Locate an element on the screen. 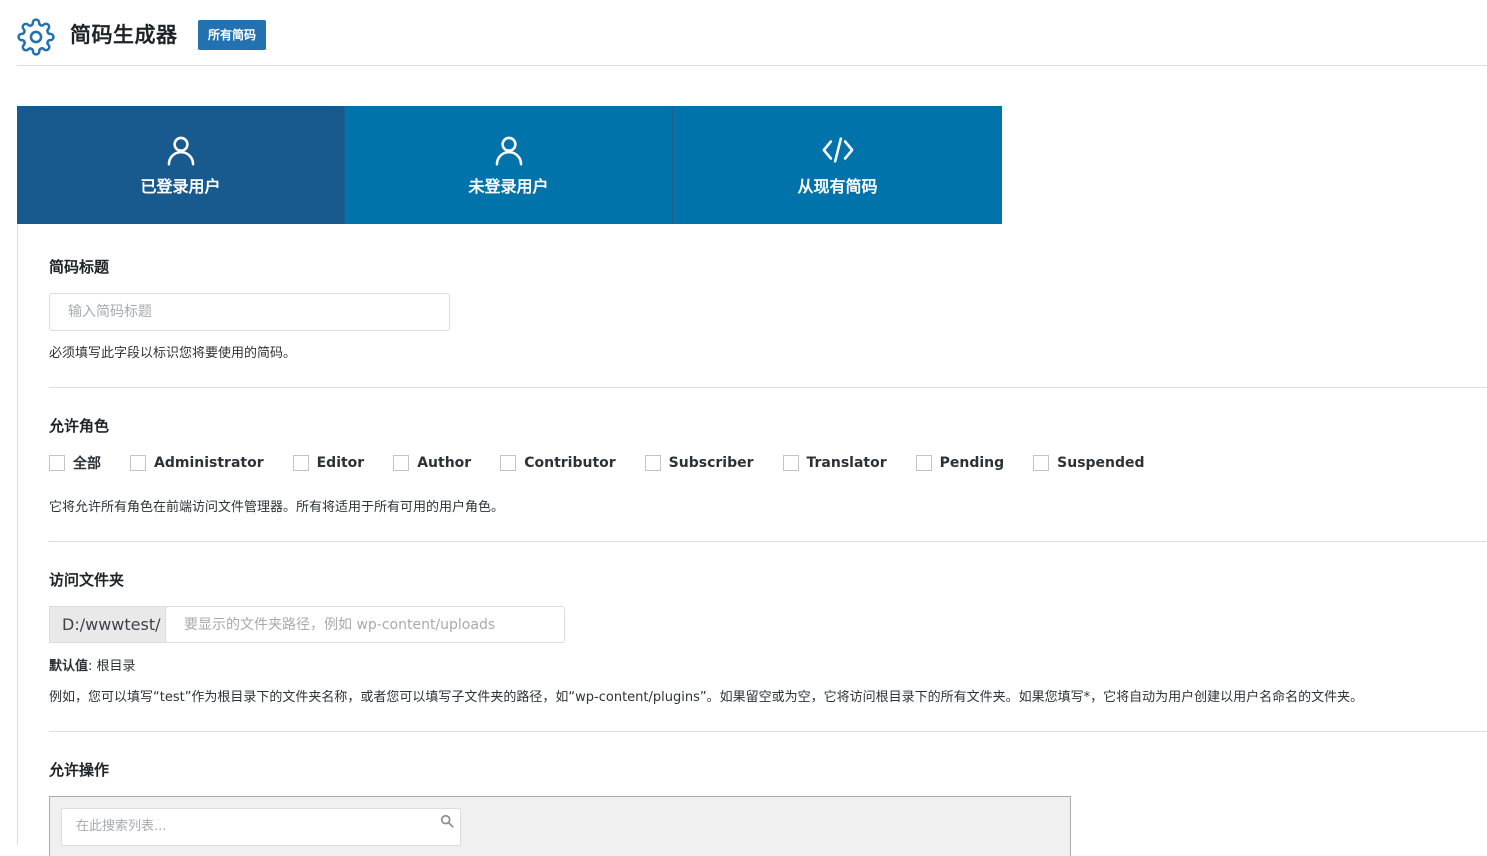 The width and height of the screenshot is (1487, 856). default-value-line: 默认值: 根目录 is located at coordinates (92, 664).